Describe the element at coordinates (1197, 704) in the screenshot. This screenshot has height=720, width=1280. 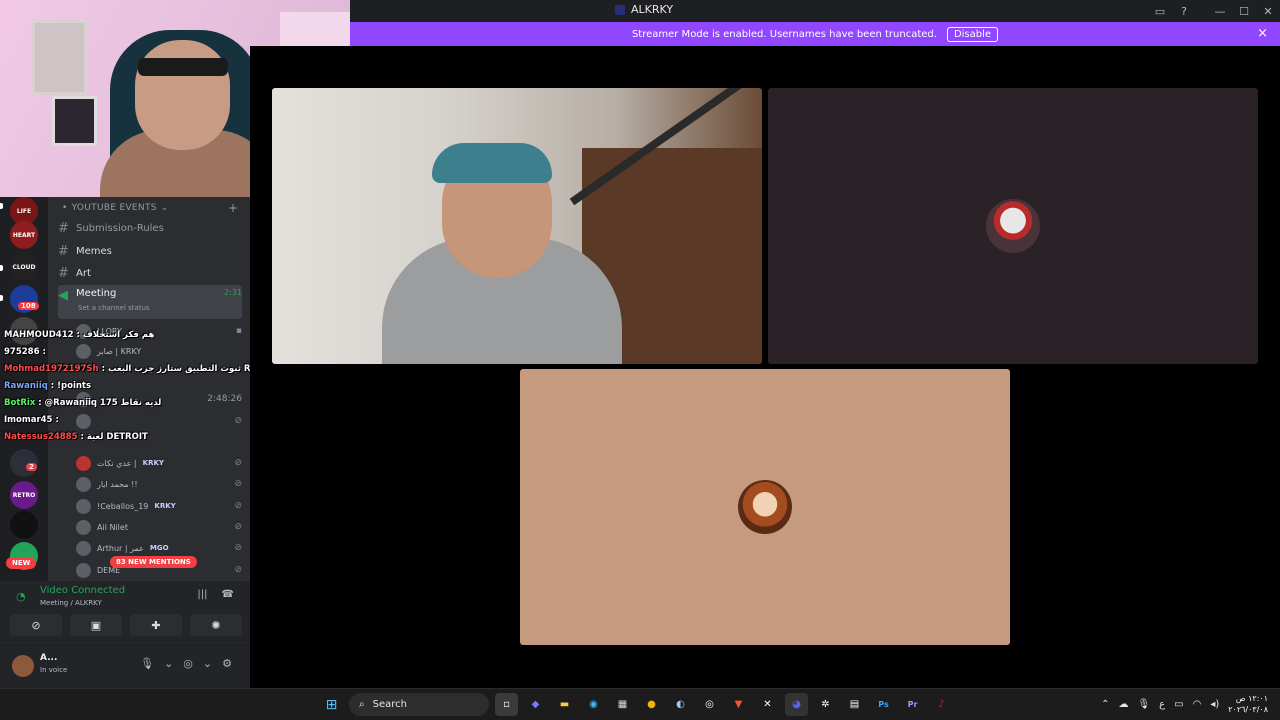
I see `wifi-icon: ◠` at that location.